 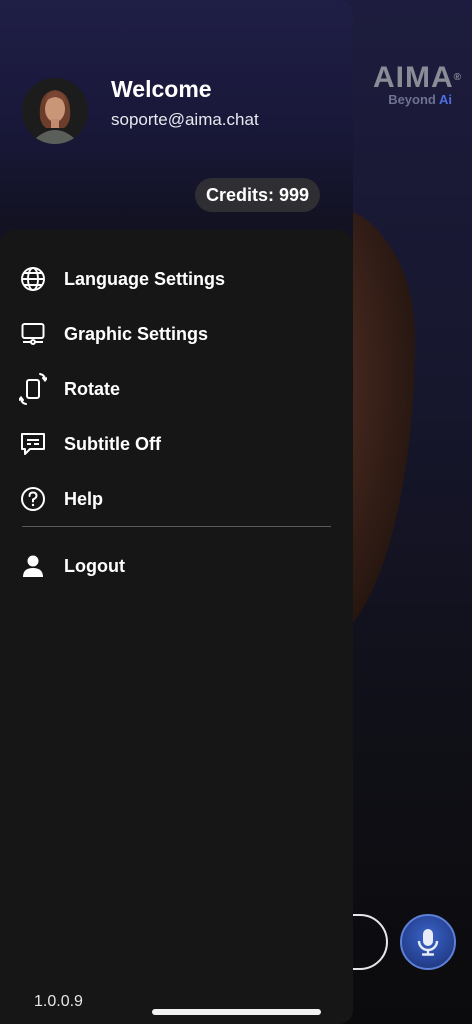 I want to click on app-version: 1.0.0.9, so click(x=58, y=1001).